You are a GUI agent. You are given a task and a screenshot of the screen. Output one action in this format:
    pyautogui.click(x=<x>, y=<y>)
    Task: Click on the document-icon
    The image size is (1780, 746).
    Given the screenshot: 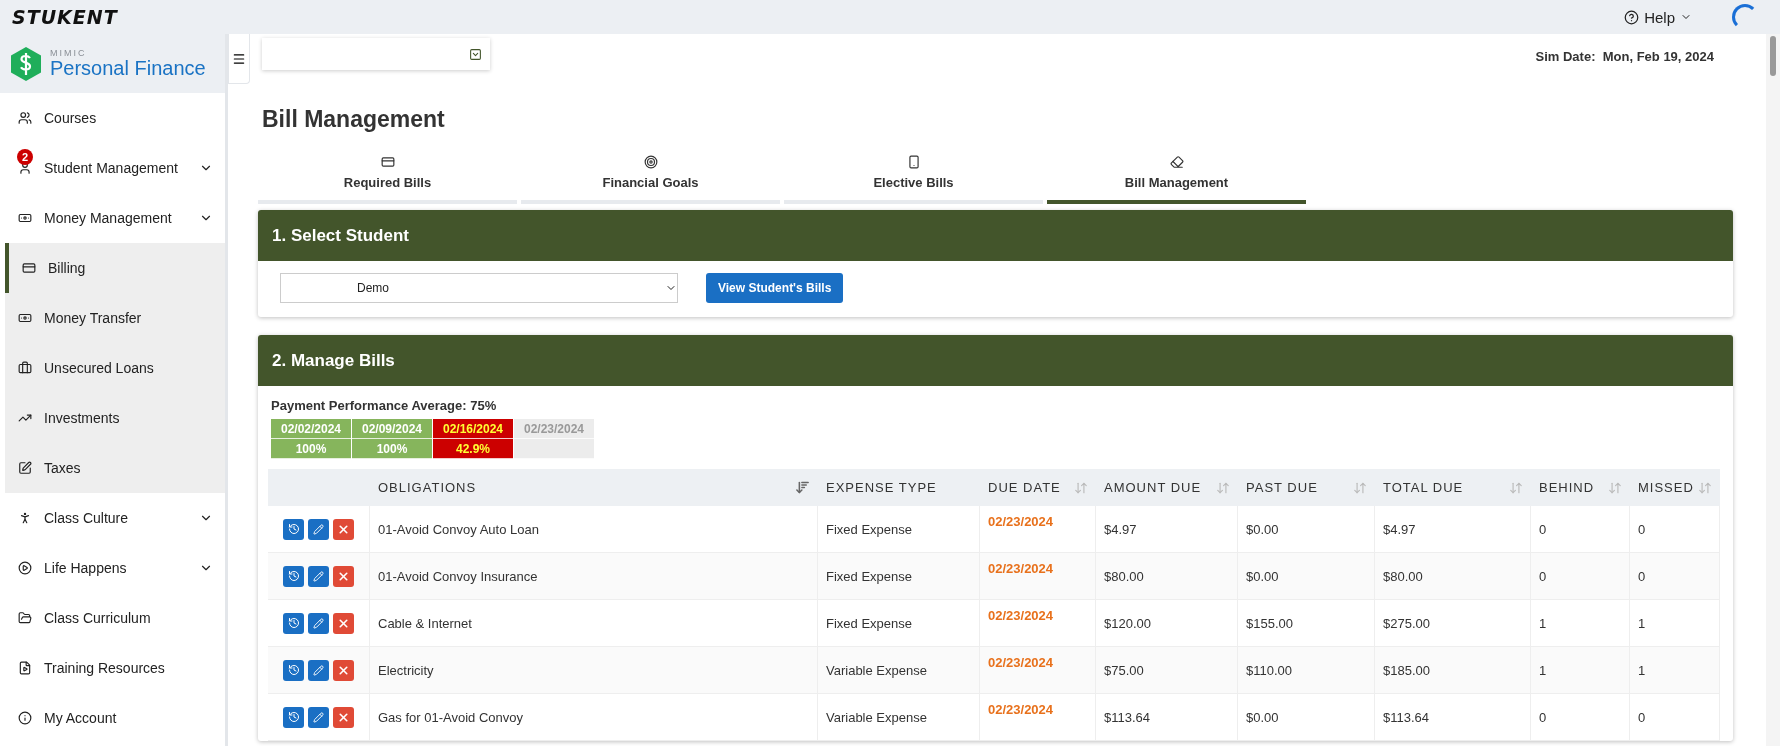 What is the action you would take?
    pyautogui.click(x=25, y=668)
    